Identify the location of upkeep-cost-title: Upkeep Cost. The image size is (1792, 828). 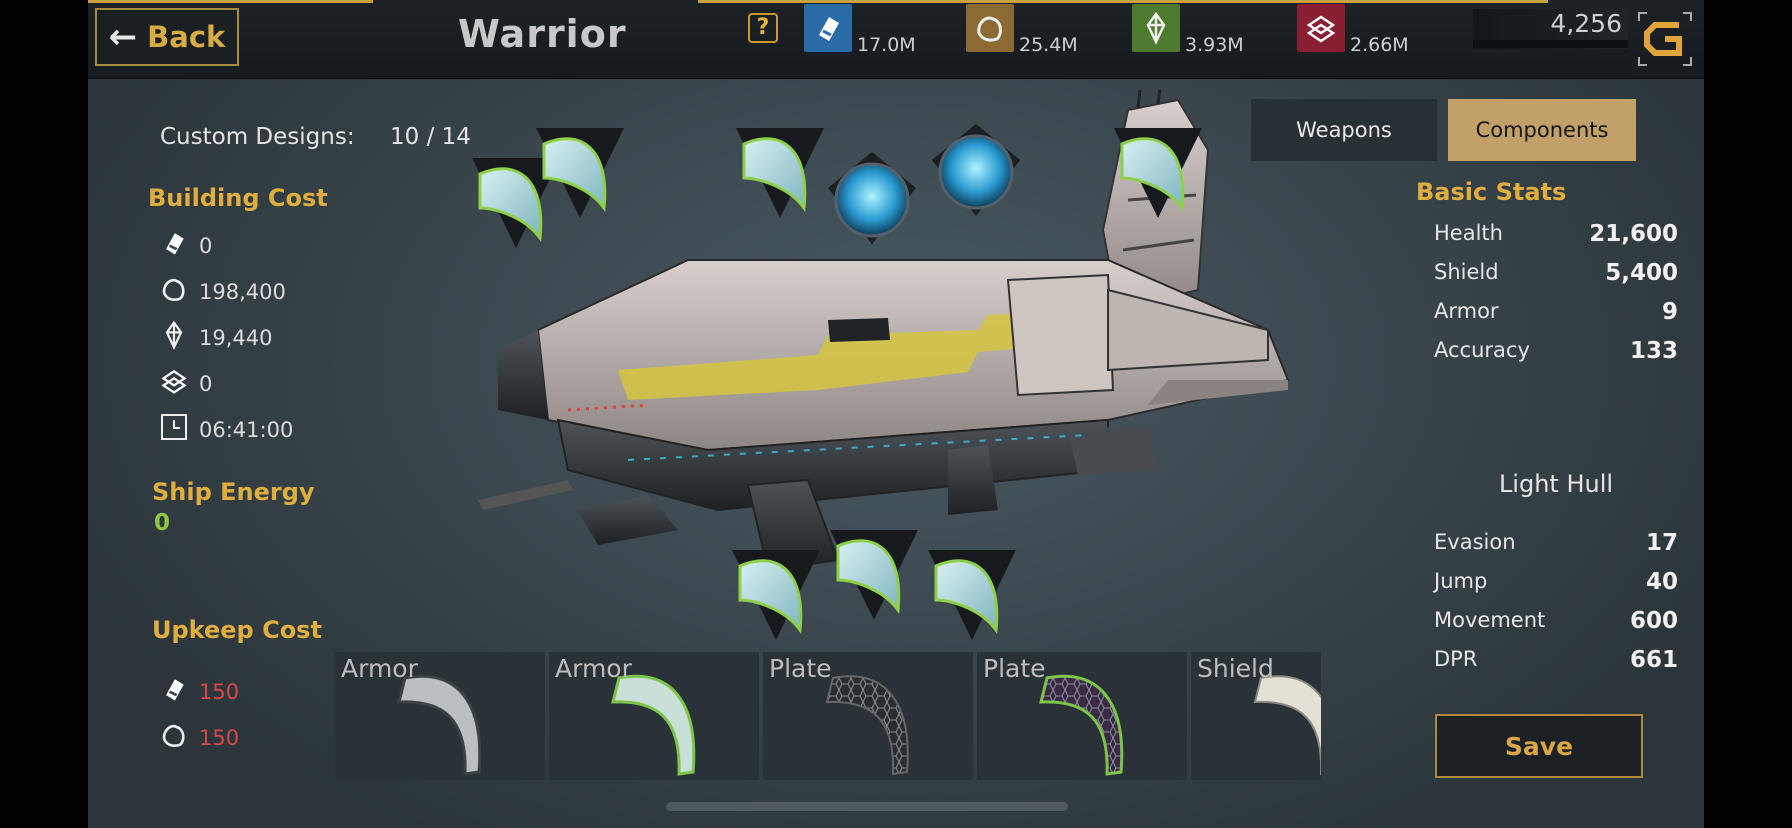
(237, 630).